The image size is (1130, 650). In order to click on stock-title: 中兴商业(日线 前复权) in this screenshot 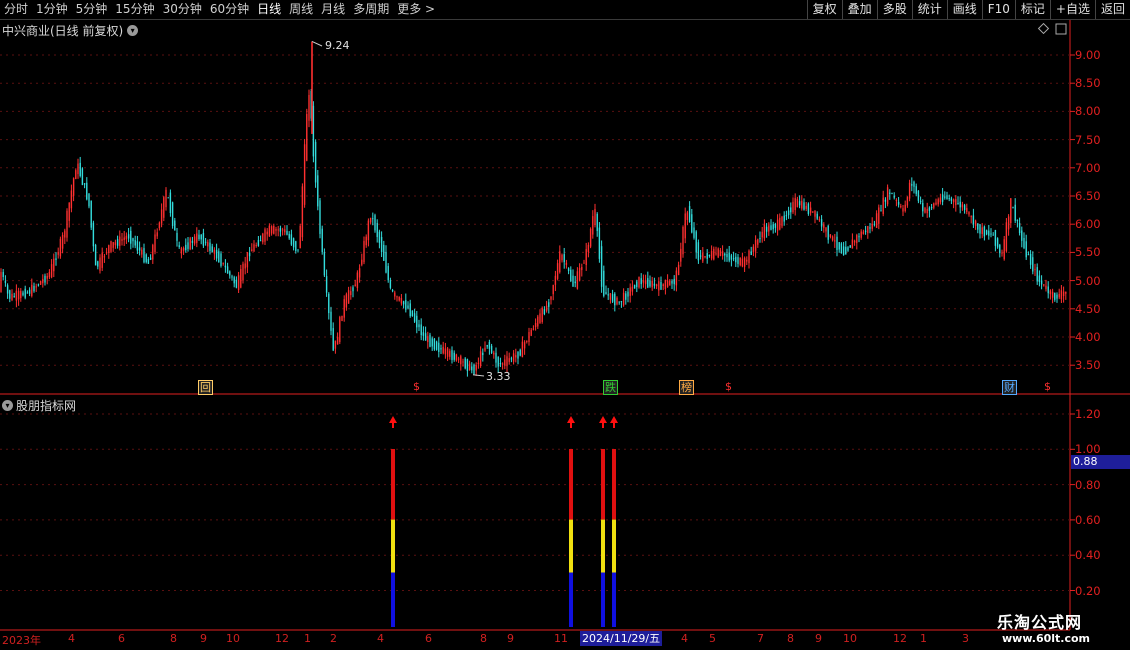, I will do `click(63, 31)`.